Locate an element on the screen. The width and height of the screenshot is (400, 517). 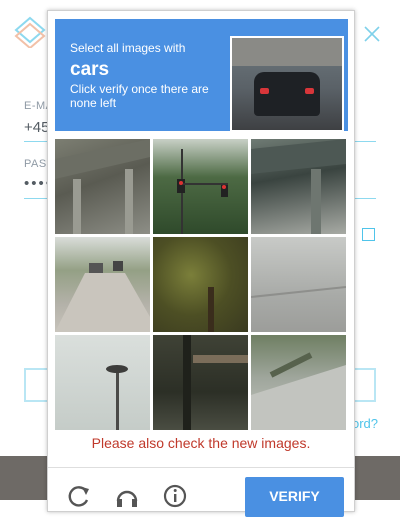
captcha-prompt-prefix: Select all images with is located at coordinates (128, 48).